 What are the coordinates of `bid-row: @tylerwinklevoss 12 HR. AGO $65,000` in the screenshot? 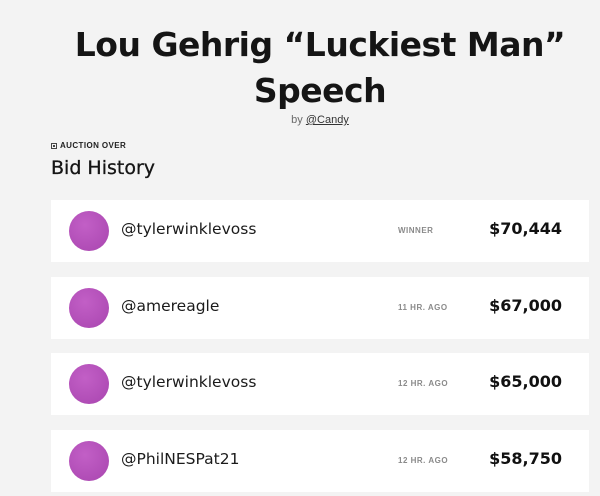 It's located at (320, 384).